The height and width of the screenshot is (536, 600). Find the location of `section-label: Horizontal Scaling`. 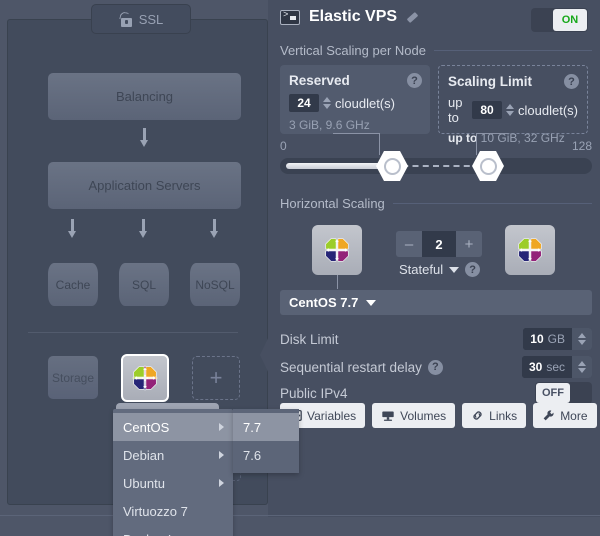

section-label: Horizontal Scaling is located at coordinates (332, 203).